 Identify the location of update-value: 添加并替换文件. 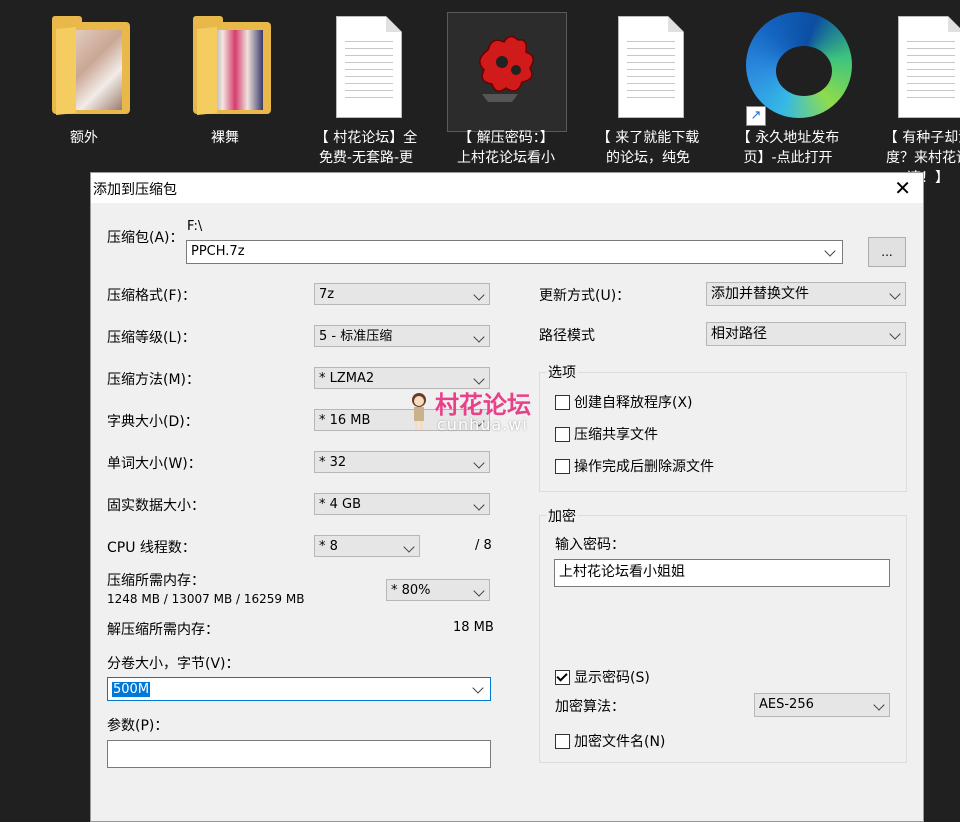
(760, 294).